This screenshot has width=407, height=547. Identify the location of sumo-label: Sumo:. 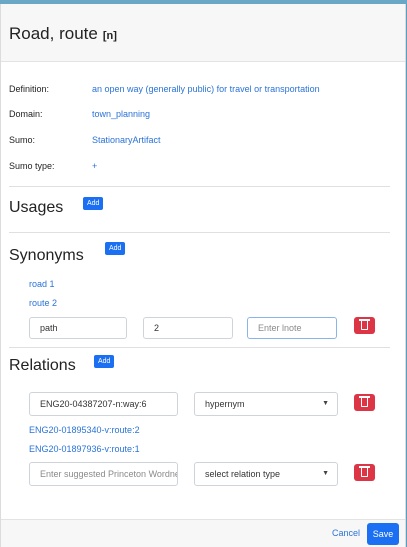
(22, 140).